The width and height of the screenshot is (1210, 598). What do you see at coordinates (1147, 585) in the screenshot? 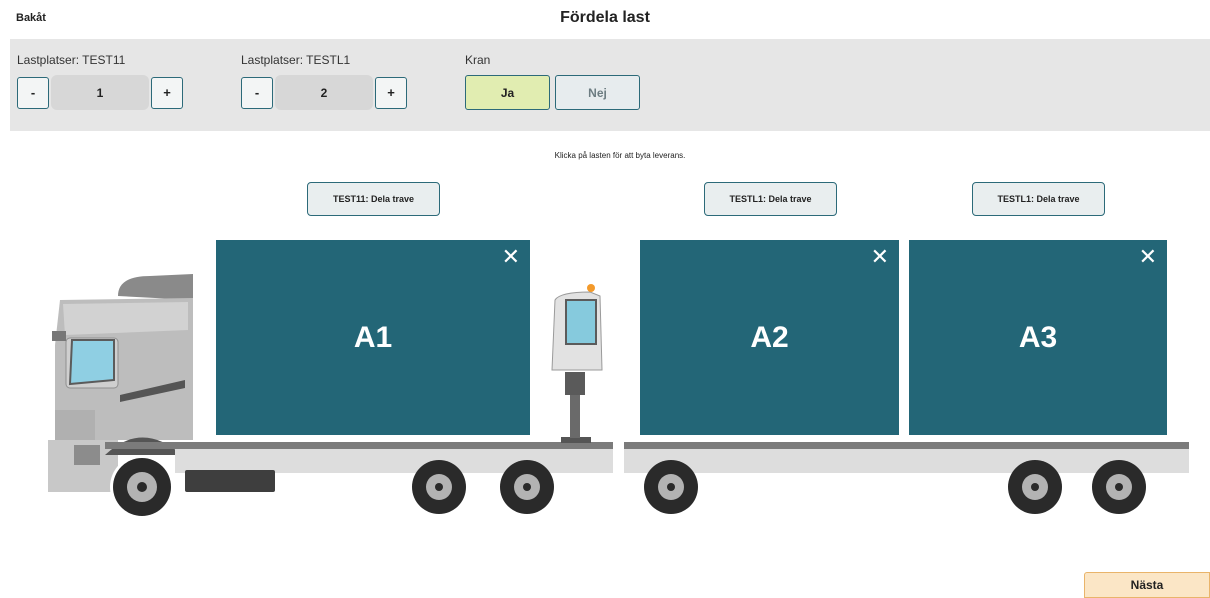
I see `next-button: Nästa` at bounding box center [1147, 585].